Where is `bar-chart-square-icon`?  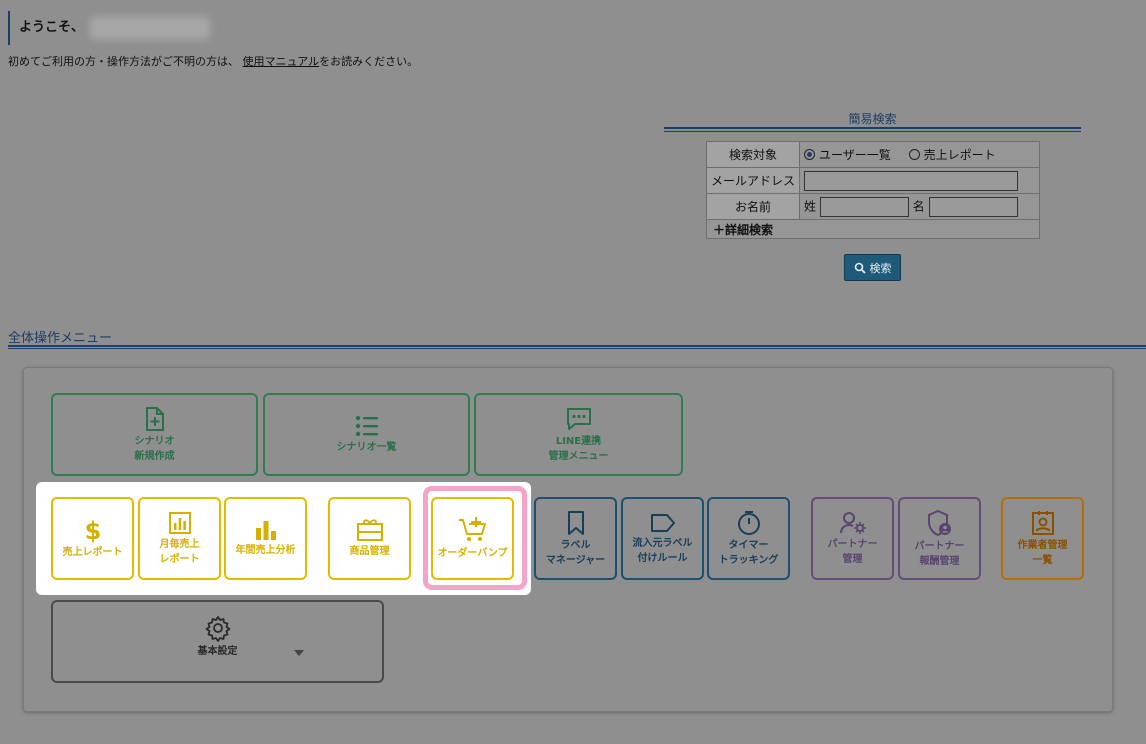
bar-chart-square-icon is located at coordinates (179, 522).